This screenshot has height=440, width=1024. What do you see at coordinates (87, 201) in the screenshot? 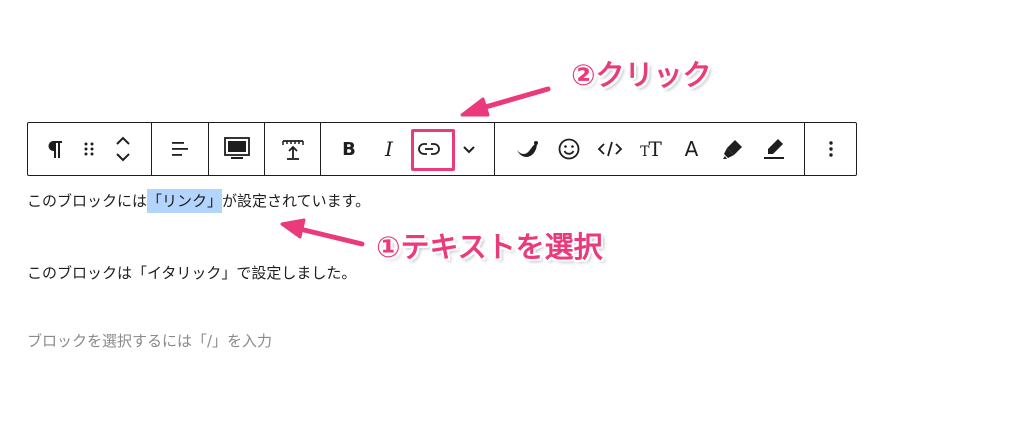
I see `paragraph-text: このブロックには` at bounding box center [87, 201].